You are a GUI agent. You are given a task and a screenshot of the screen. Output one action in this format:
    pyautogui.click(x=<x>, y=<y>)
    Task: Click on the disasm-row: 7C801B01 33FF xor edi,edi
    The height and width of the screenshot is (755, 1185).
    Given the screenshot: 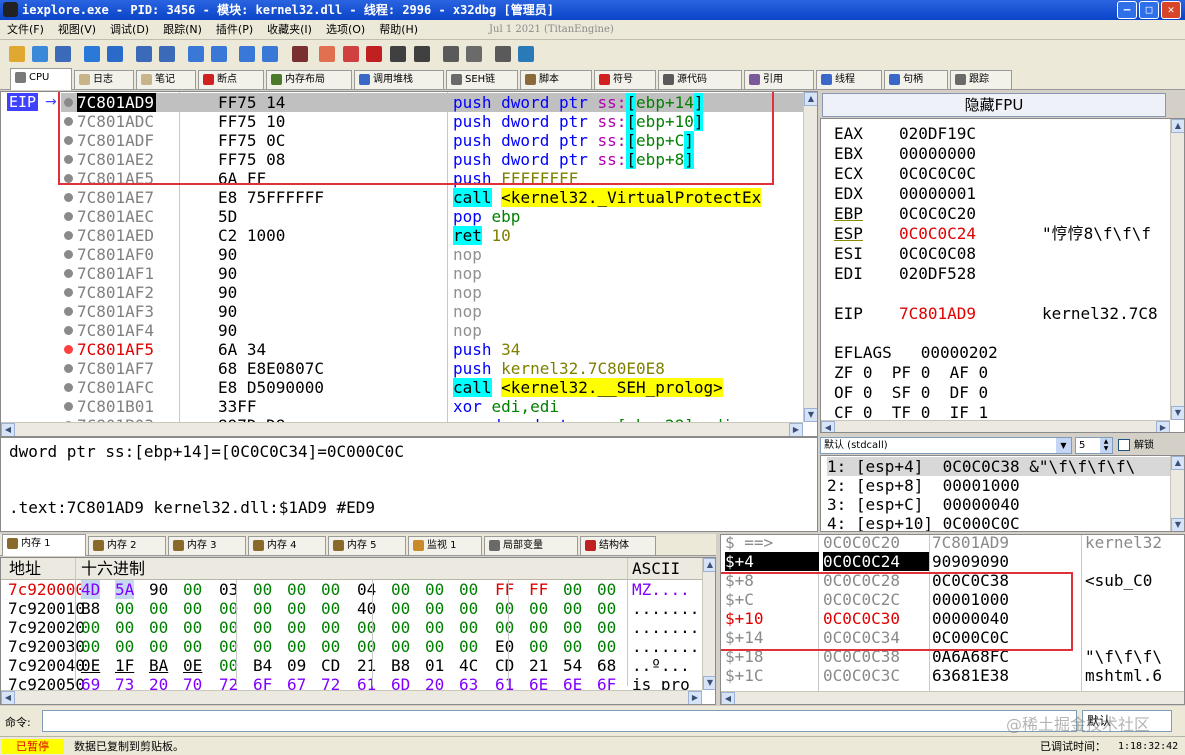 What is the action you would take?
    pyautogui.click(x=432, y=406)
    